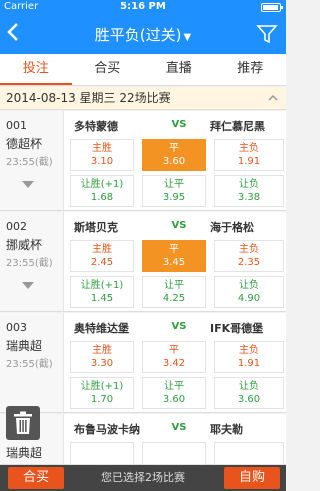 Image resolution: width=320 pixels, height=491 pixels. Describe the element at coordinates (187, 37) in the screenshot. I see `title-dropdown-icon: ▼` at that location.